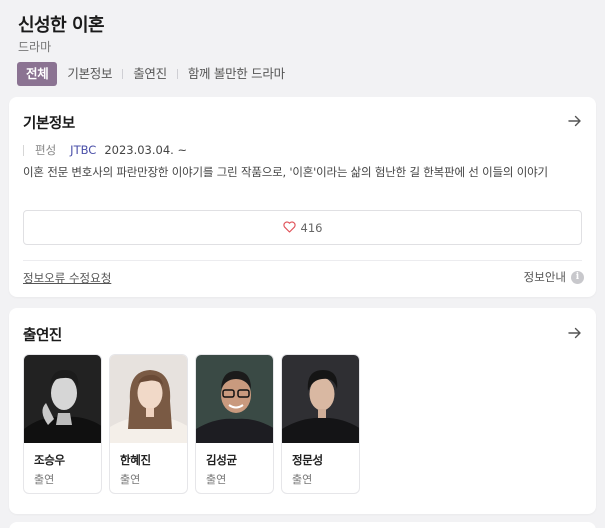  I want to click on cast-member-card: 정문성 출연, so click(320, 424).